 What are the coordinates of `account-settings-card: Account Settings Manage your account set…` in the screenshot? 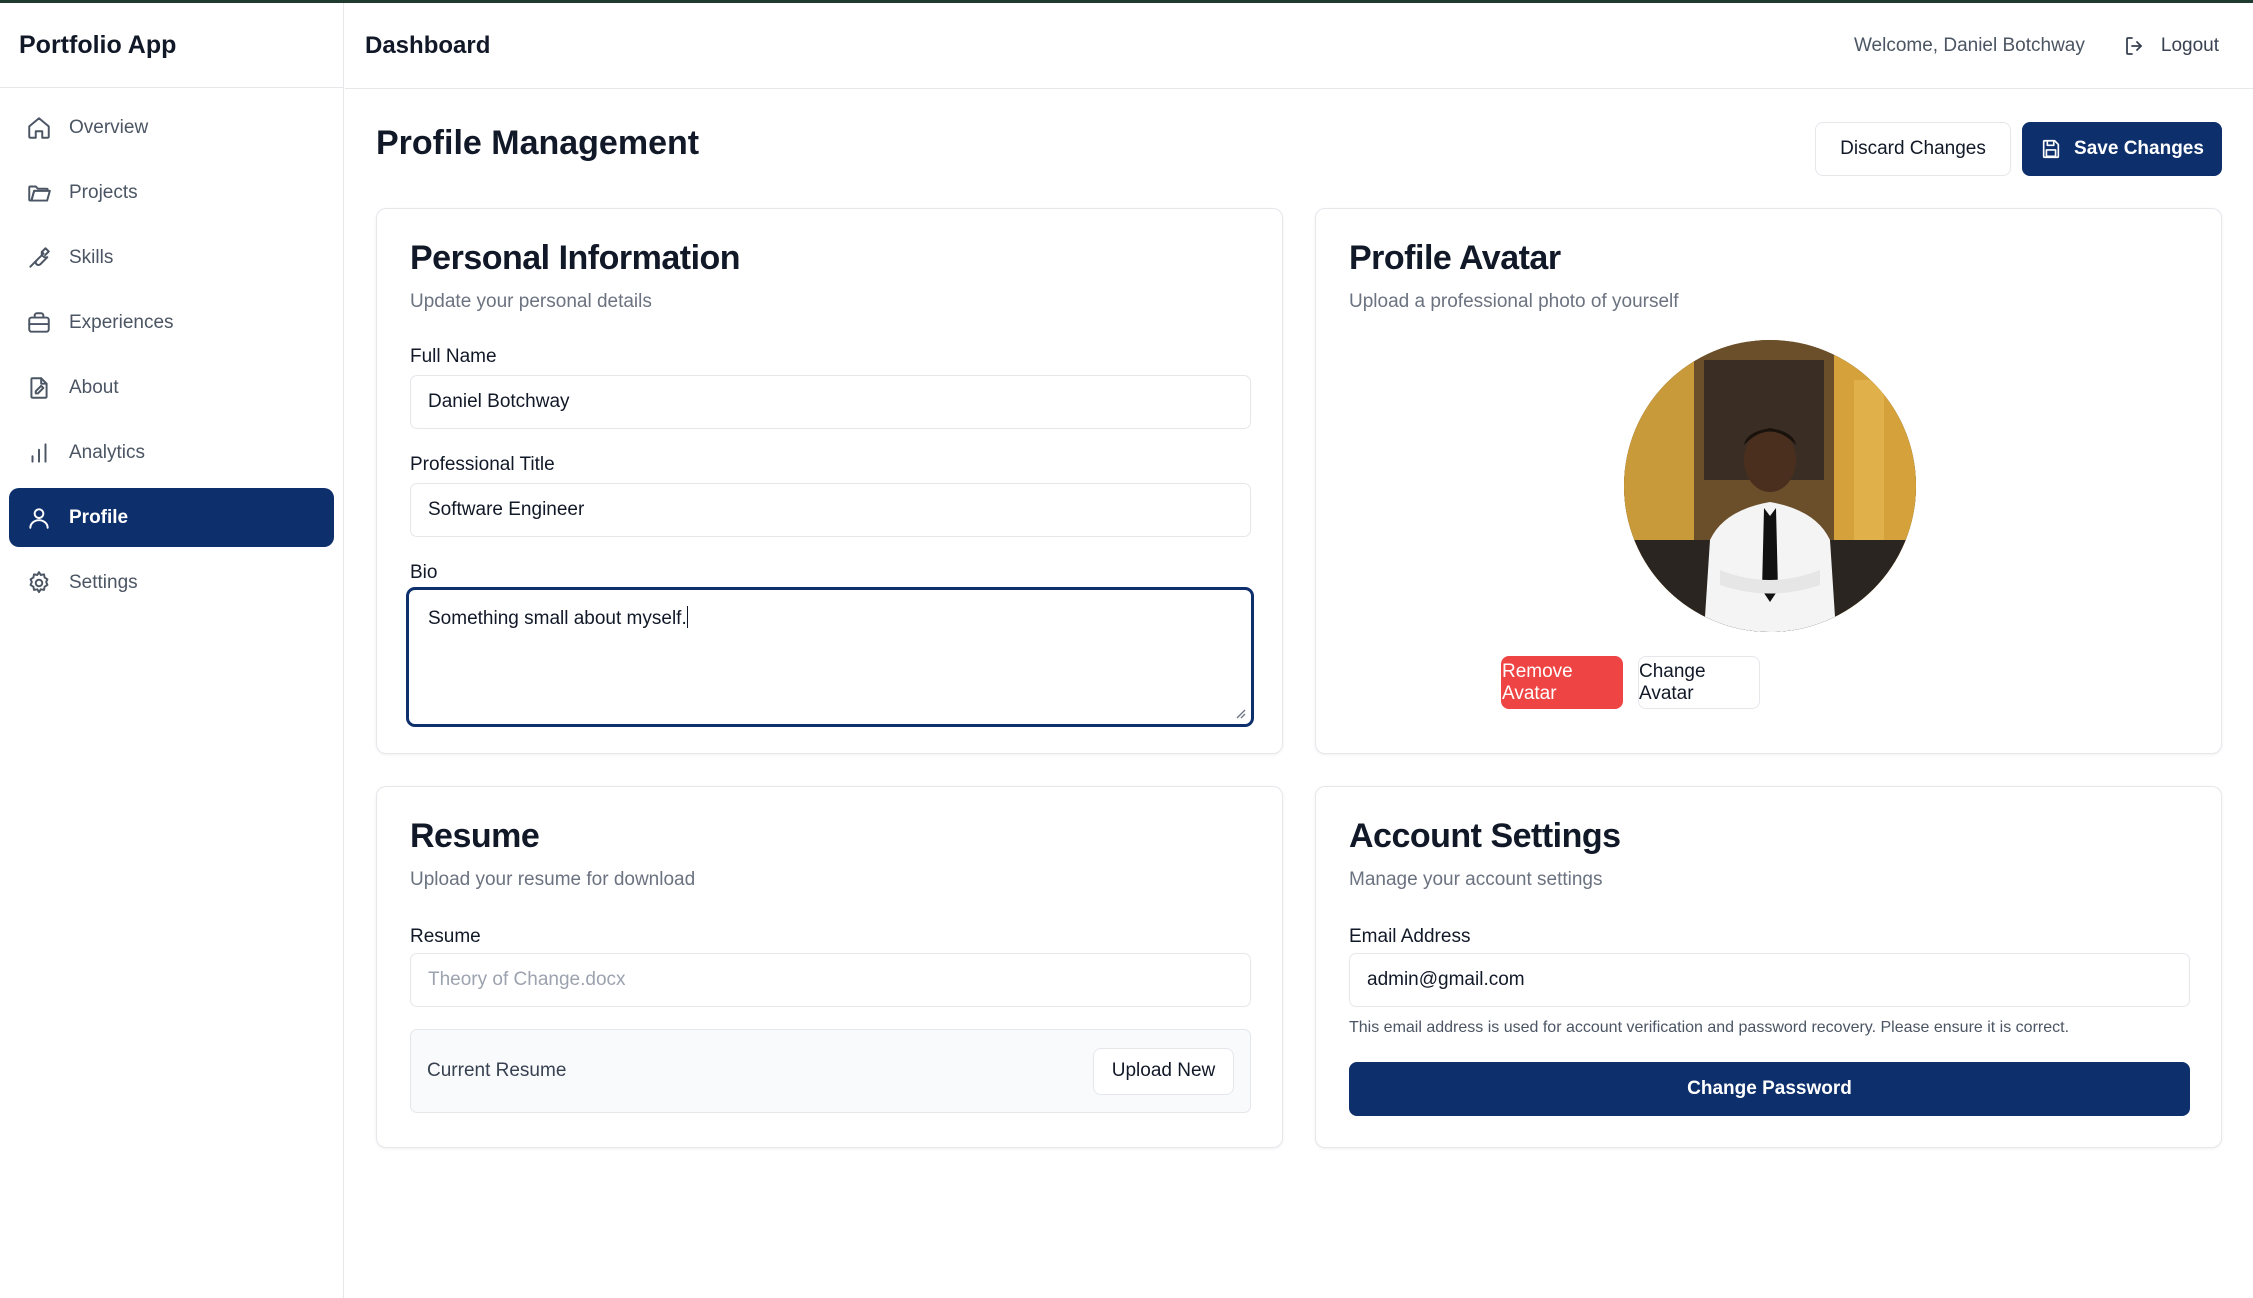 It's located at (1768, 967).